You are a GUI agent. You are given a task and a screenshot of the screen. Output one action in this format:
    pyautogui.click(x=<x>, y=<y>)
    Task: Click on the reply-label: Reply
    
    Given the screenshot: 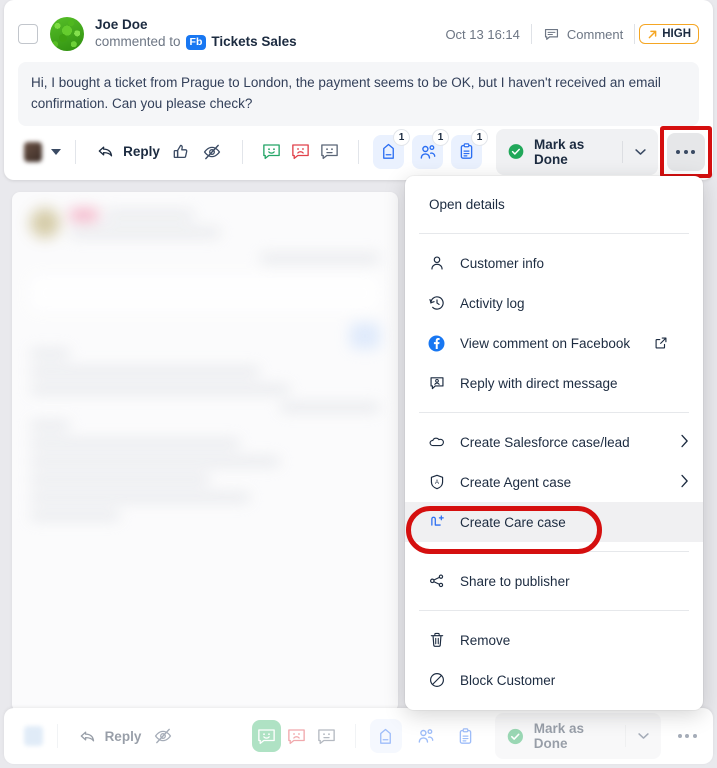 What is the action you would take?
    pyautogui.click(x=141, y=152)
    